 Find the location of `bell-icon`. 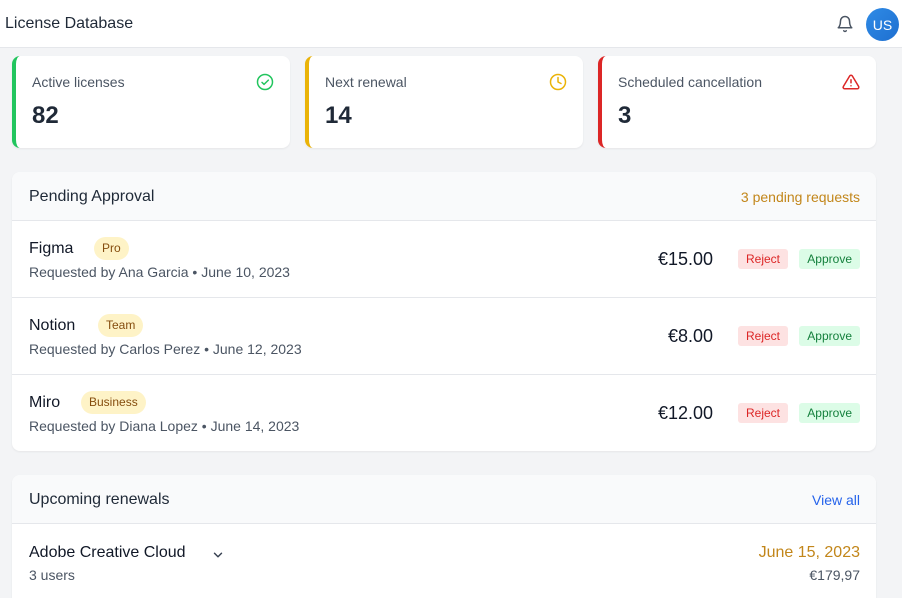

bell-icon is located at coordinates (845, 24).